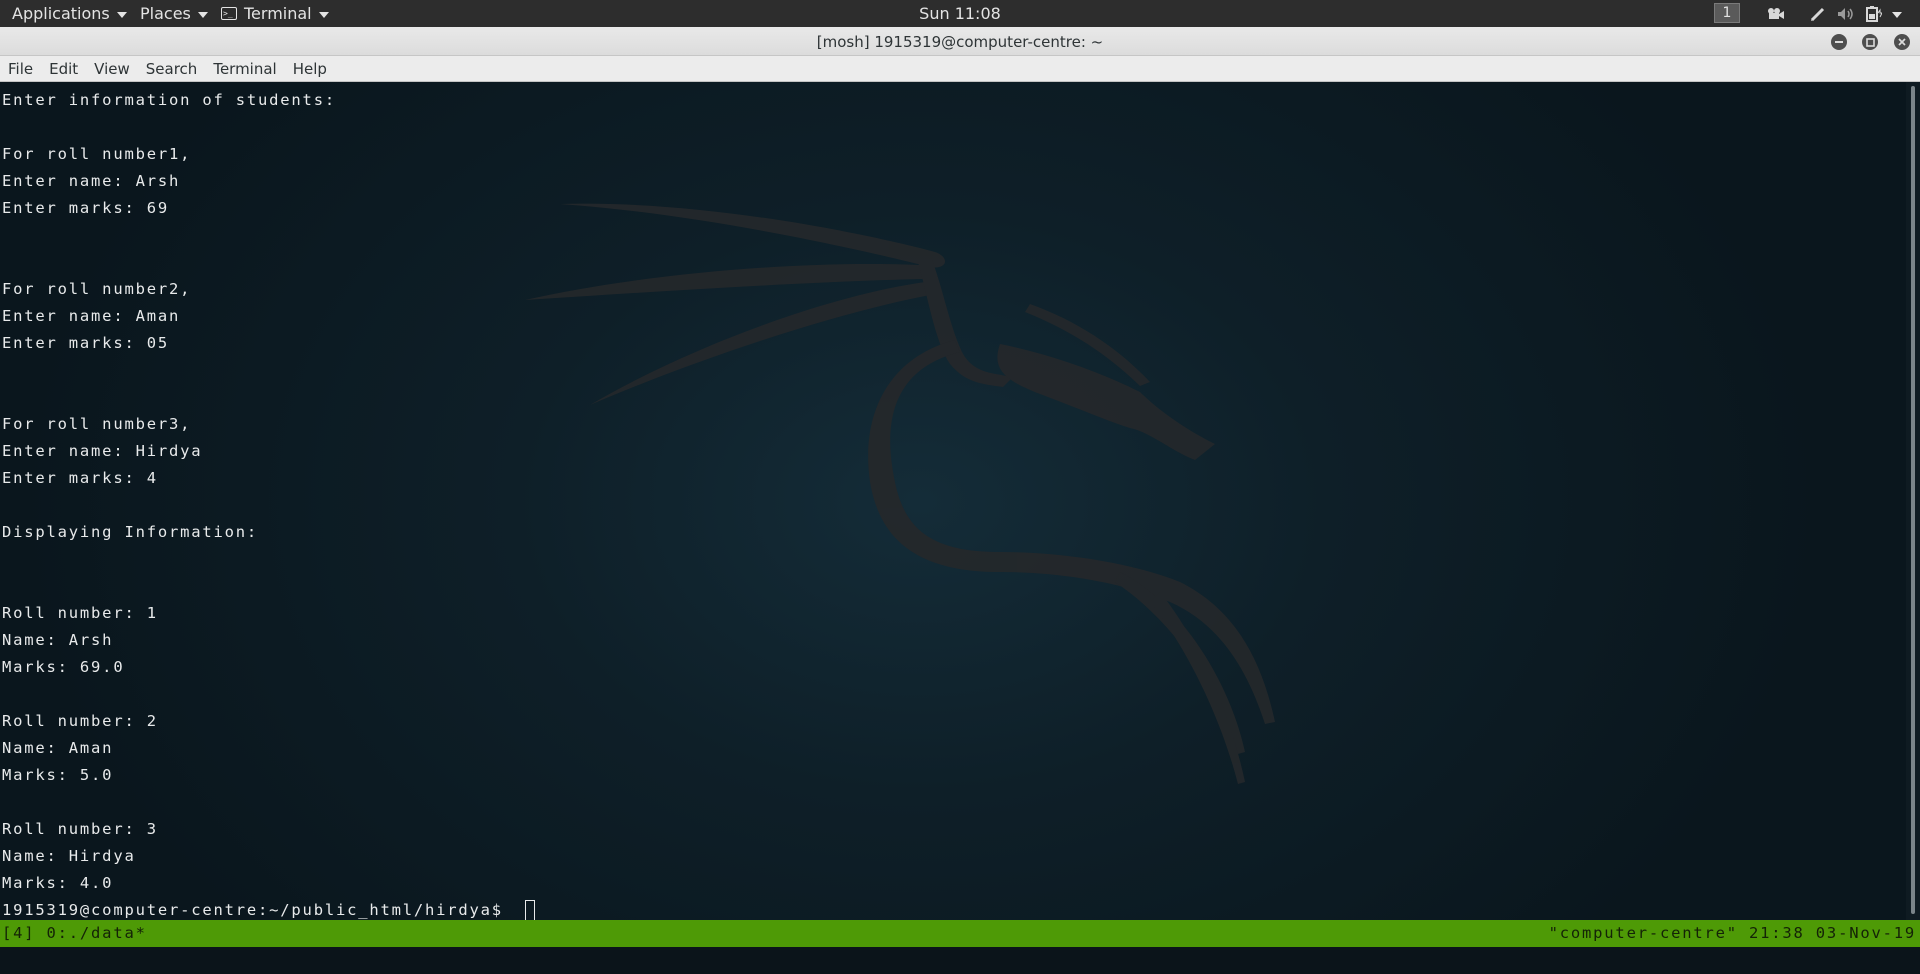 The height and width of the screenshot is (974, 1920). I want to click on video-camera-icon, so click(1776, 13).